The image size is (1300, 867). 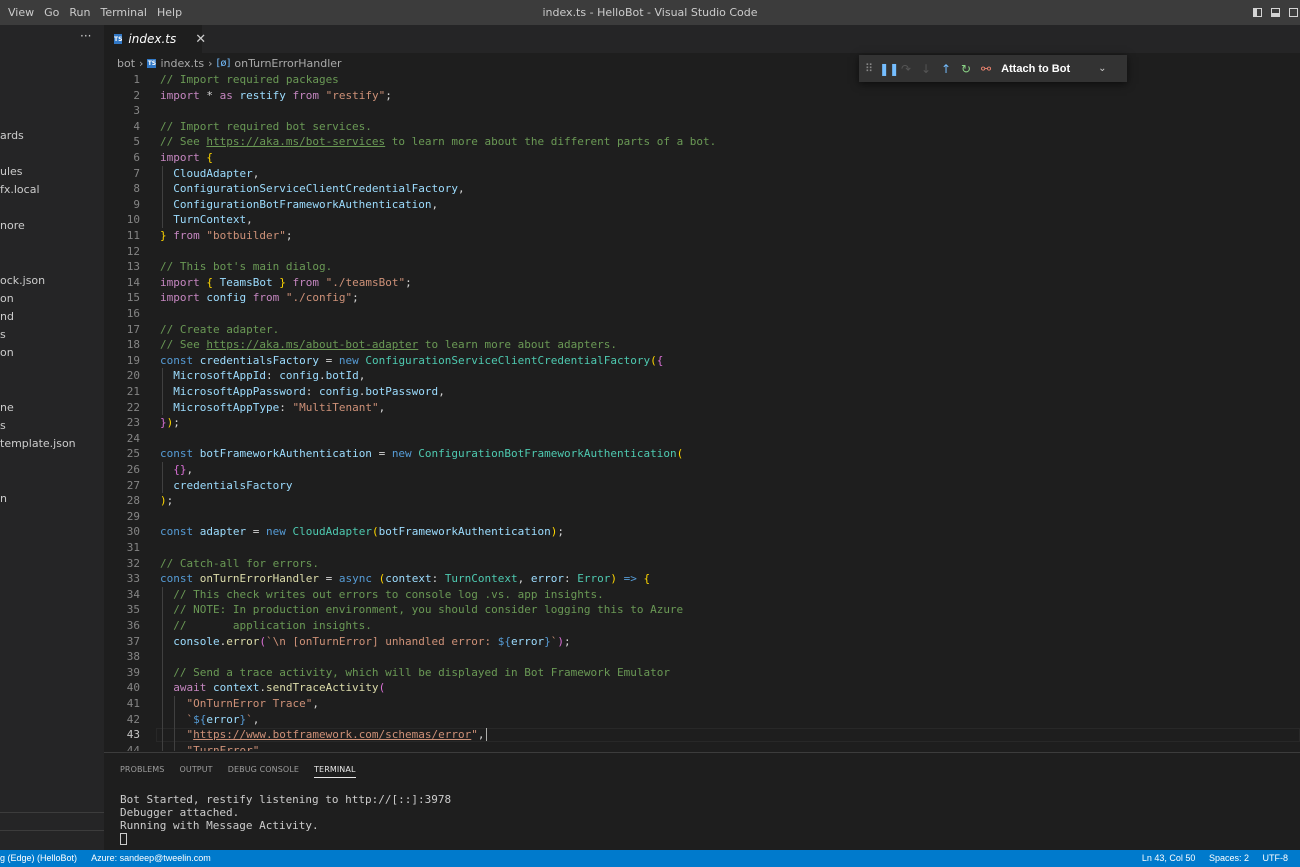 I want to click on file-item: ne, so click(x=7, y=408).